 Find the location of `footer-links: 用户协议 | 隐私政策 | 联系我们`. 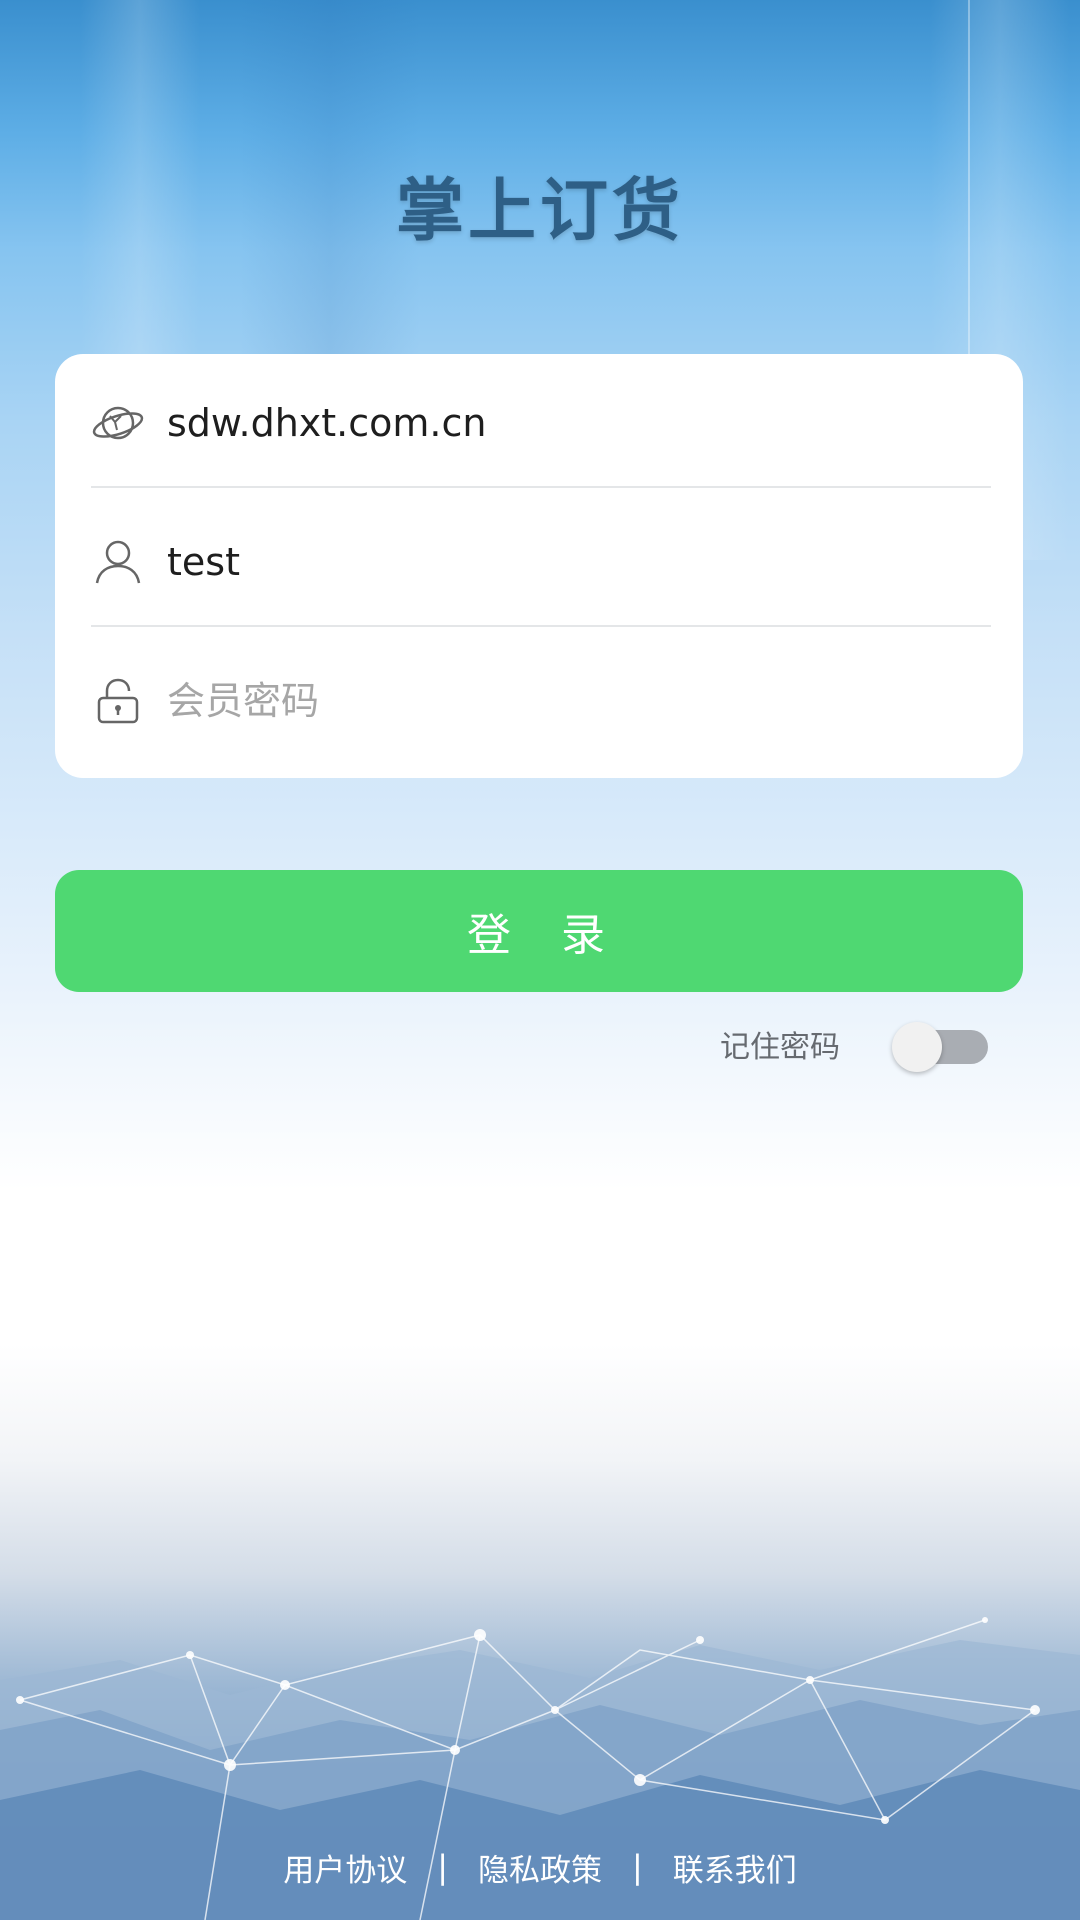

footer-links: 用户协议 | 隐私政策 | 联系我们 is located at coordinates (540, 1867).